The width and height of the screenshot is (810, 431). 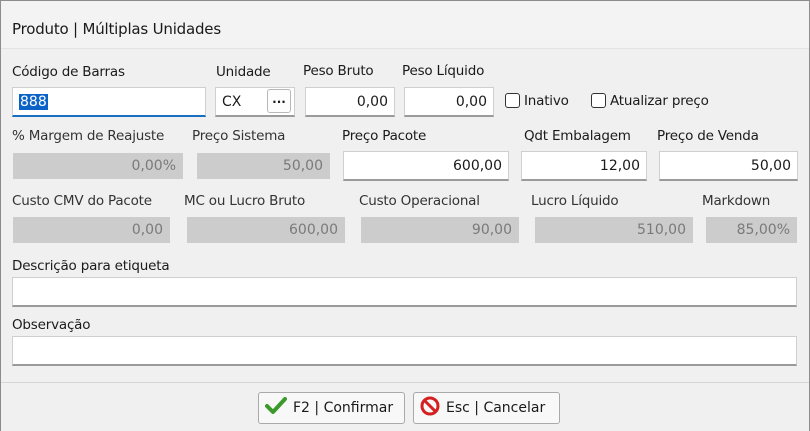 What do you see at coordinates (430, 408) in the screenshot?
I see `no-entry-icon` at bounding box center [430, 408].